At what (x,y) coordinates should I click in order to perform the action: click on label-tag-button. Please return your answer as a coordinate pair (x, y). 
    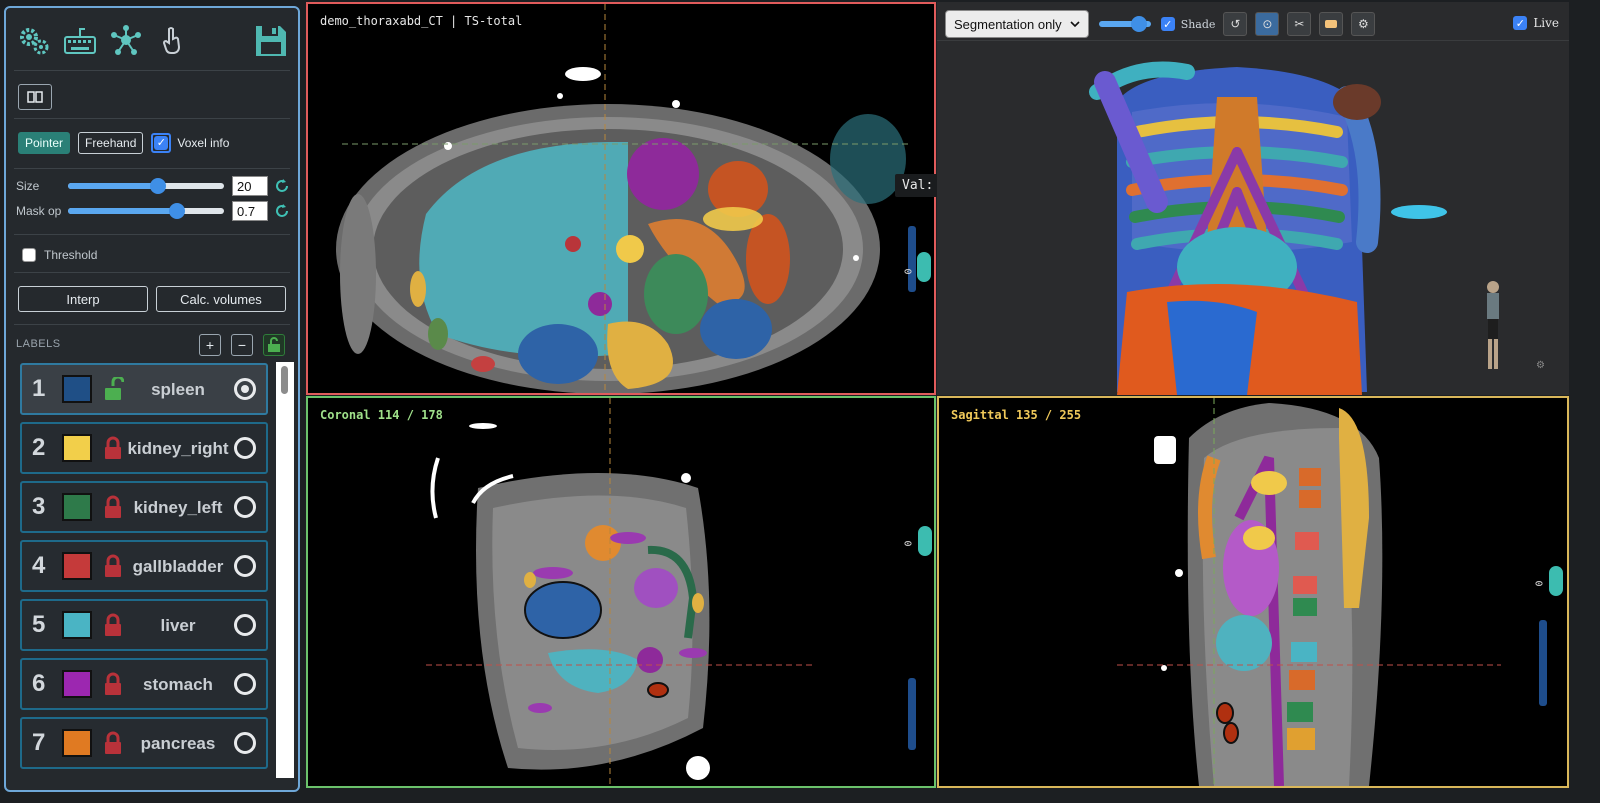
    Looking at the image, I should click on (1331, 24).